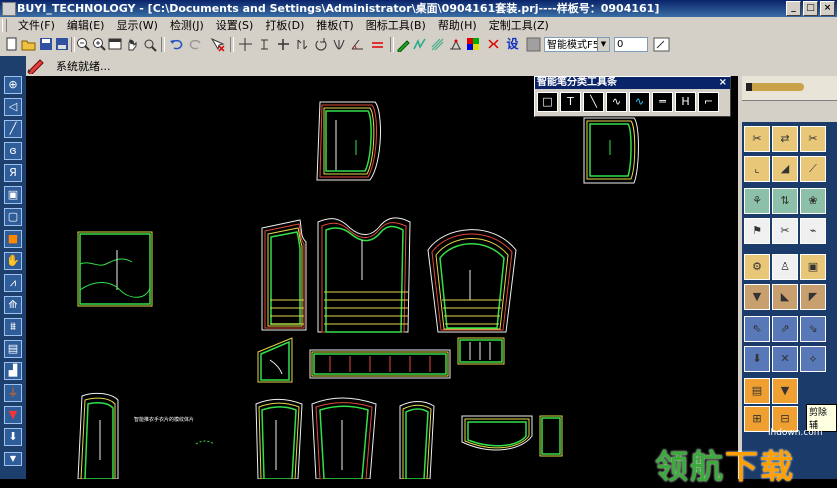 This screenshot has width=837, height=488. What do you see at coordinates (757, 329) in the screenshot?
I see `tool-grid-icon: ⇖` at bounding box center [757, 329].